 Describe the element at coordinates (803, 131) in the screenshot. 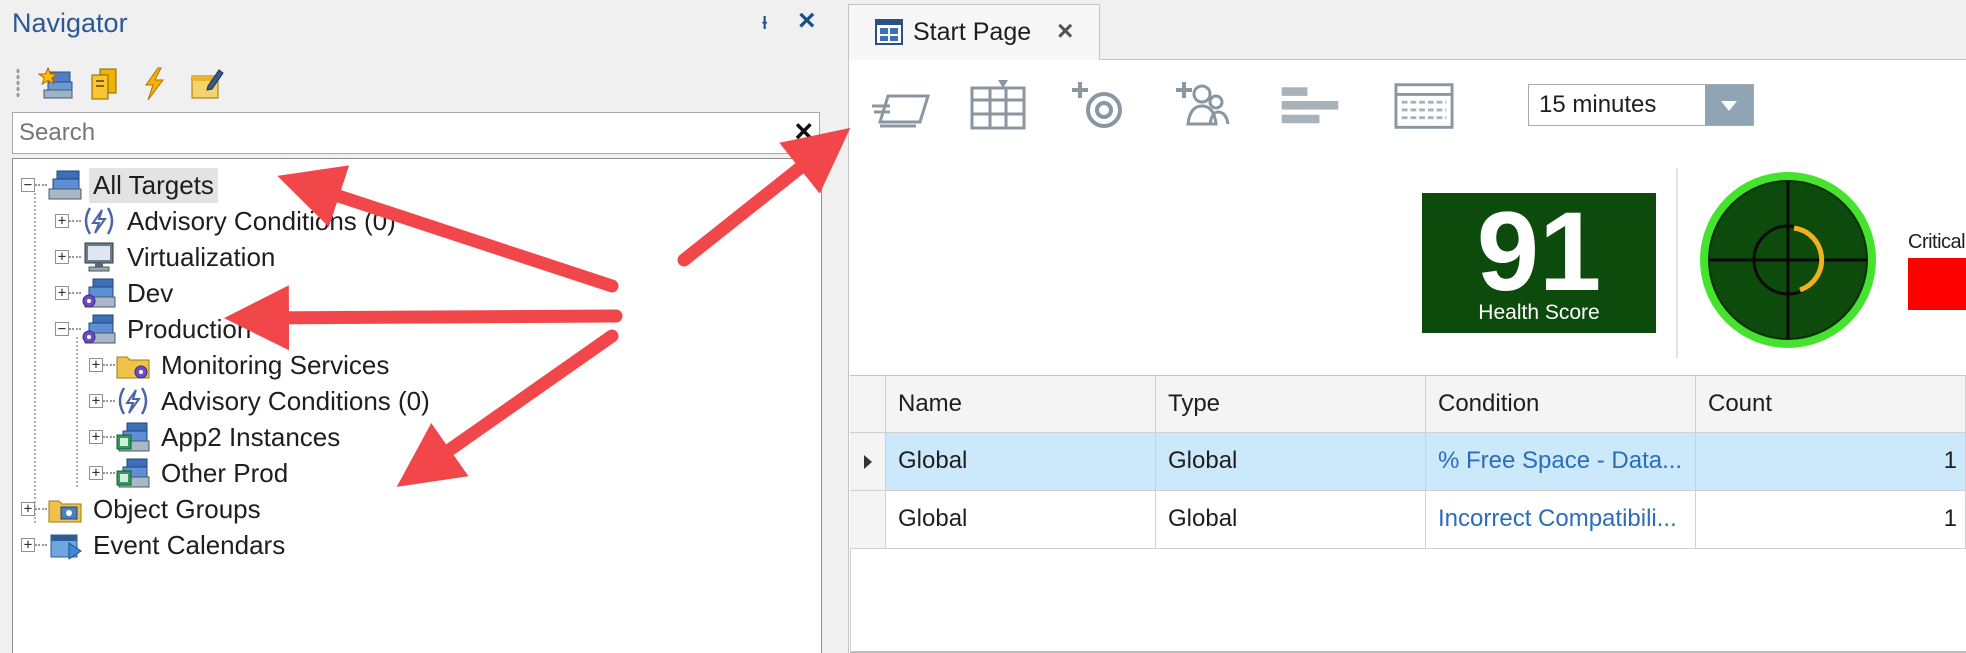

I see `clear-search-icon: ×` at that location.